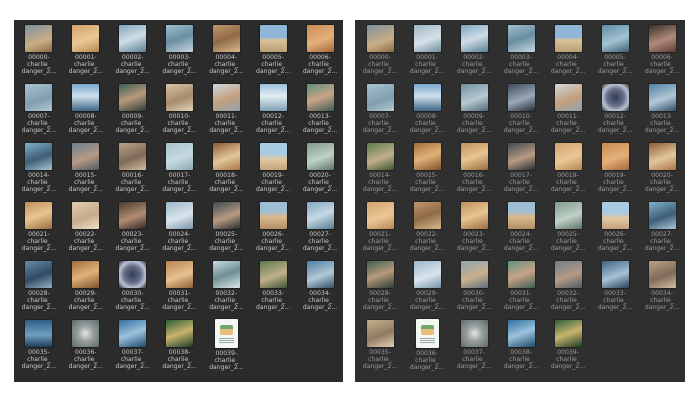 This screenshot has width=700, height=400. What do you see at coordinates (179, 234) in the screenshot?
I see `file-name-line: 00024-` at bounding box center [179, 234].